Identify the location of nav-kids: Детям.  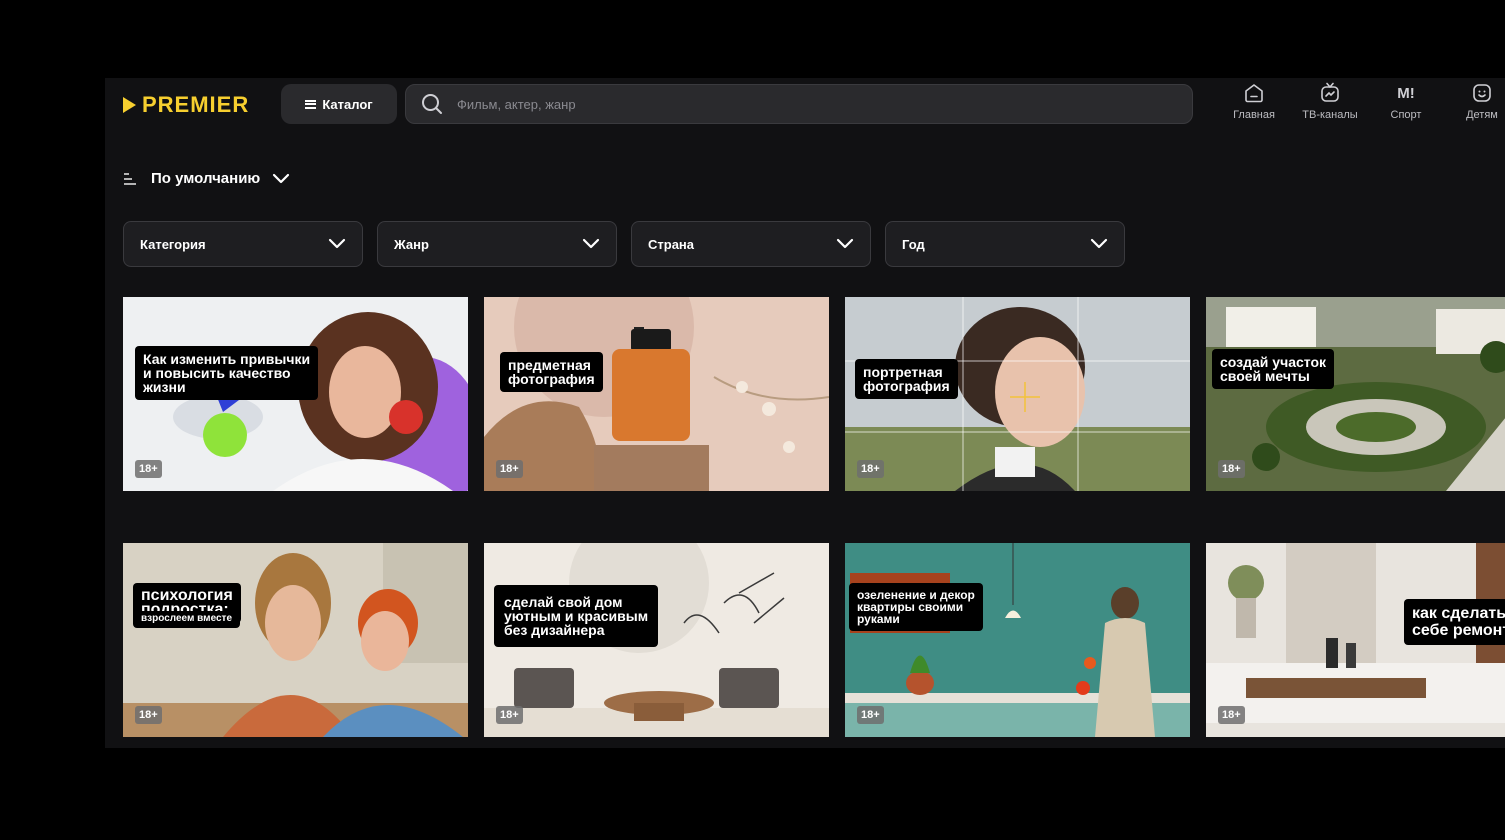
(1476, 101).